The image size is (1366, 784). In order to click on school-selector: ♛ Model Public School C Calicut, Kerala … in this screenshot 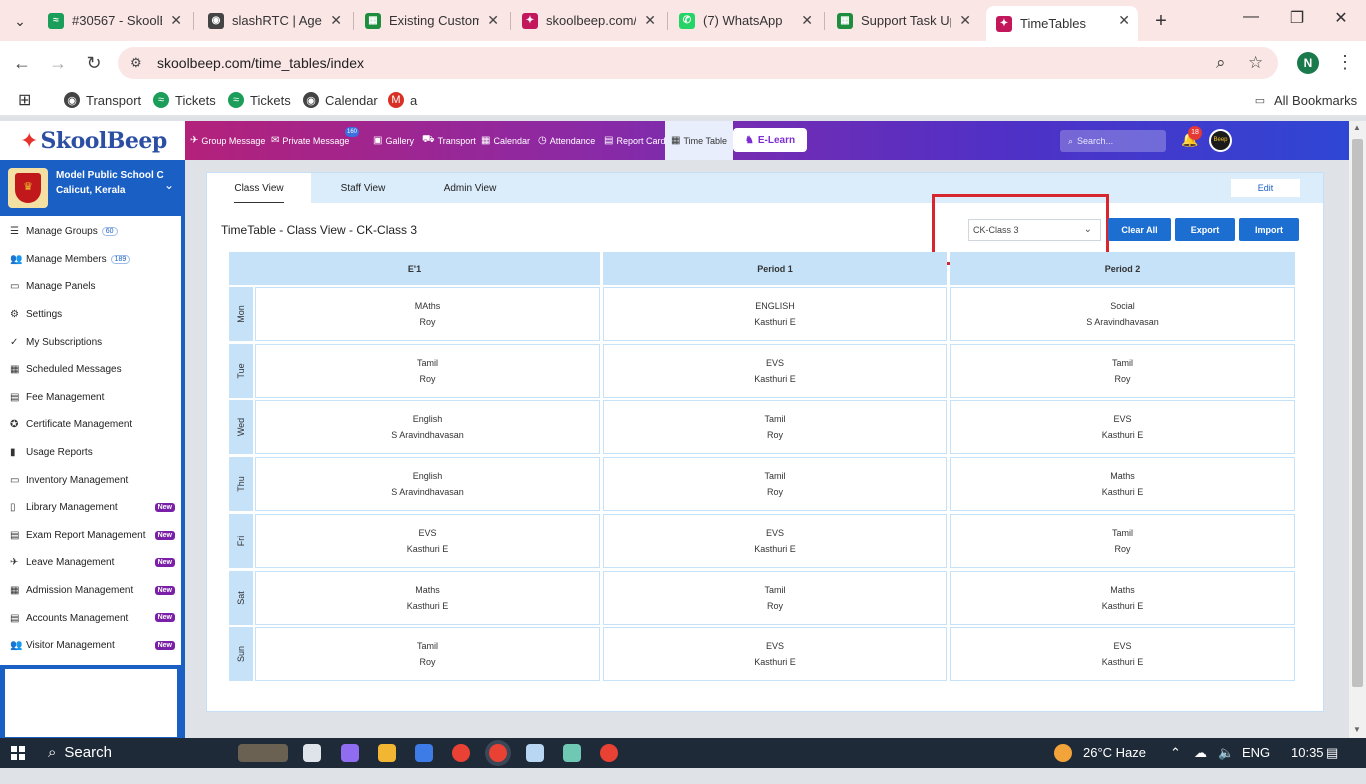, I will do `click(90, 188)`.